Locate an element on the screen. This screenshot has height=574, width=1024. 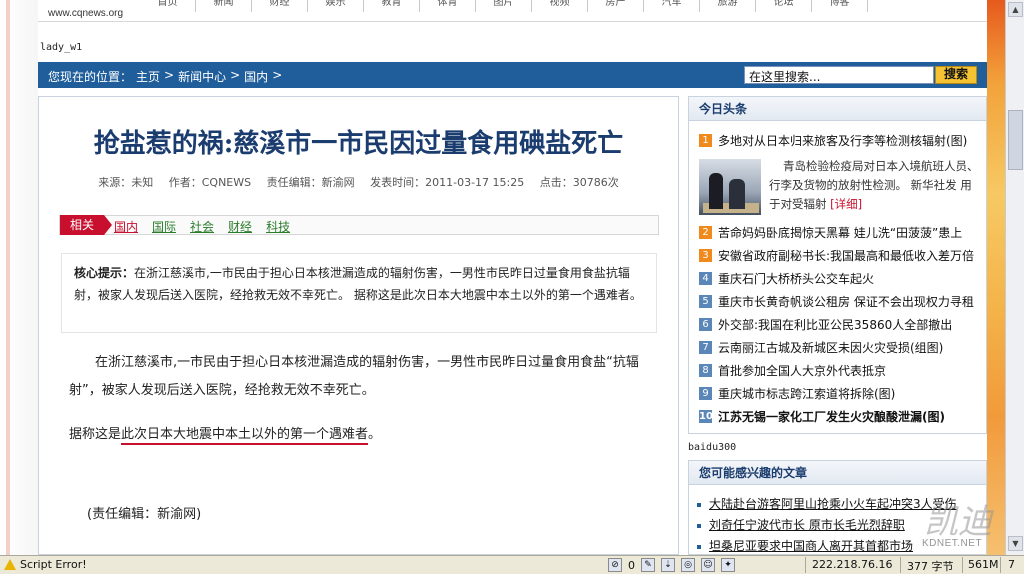
feature-more-link: [详细] is located at coordinates (846, 204).